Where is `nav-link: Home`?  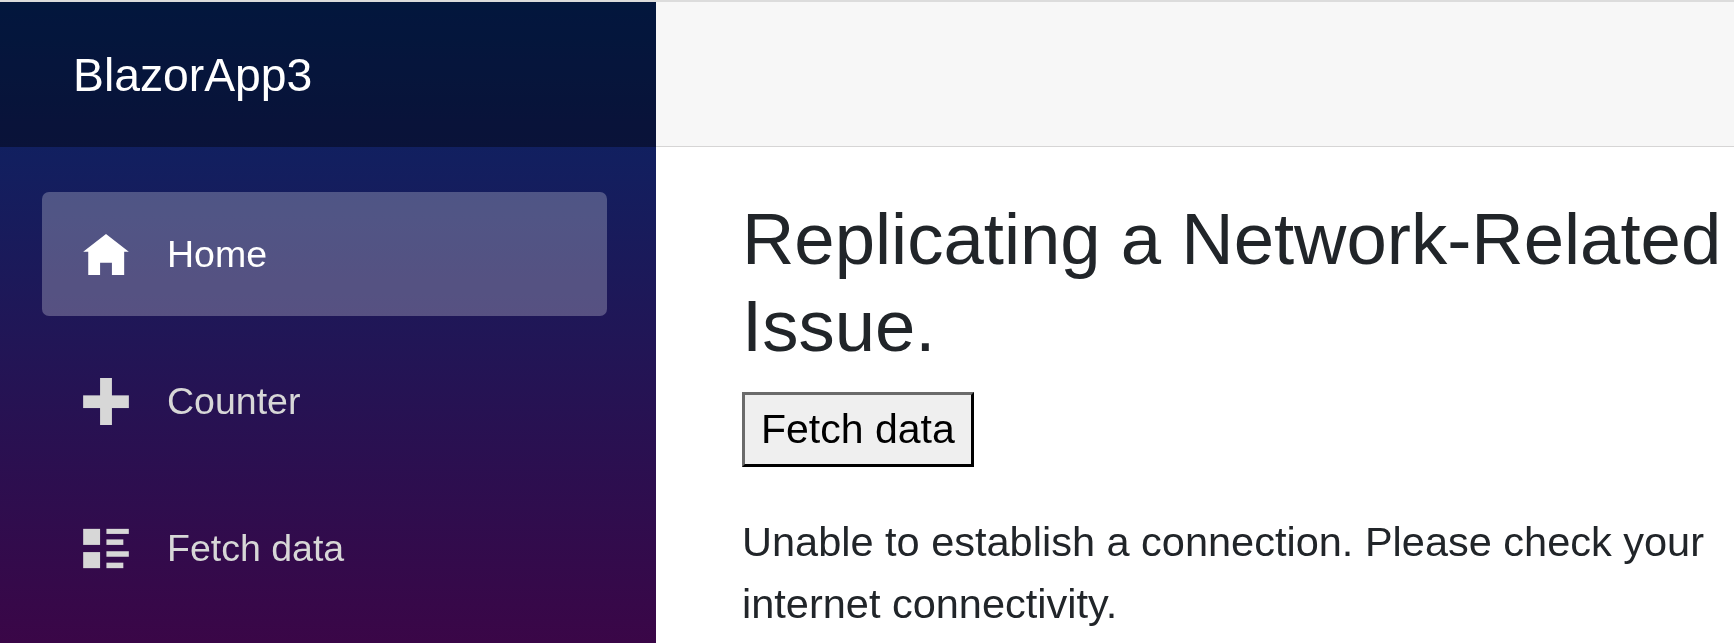
nav-link: Home is located at coordinates (324, 254).